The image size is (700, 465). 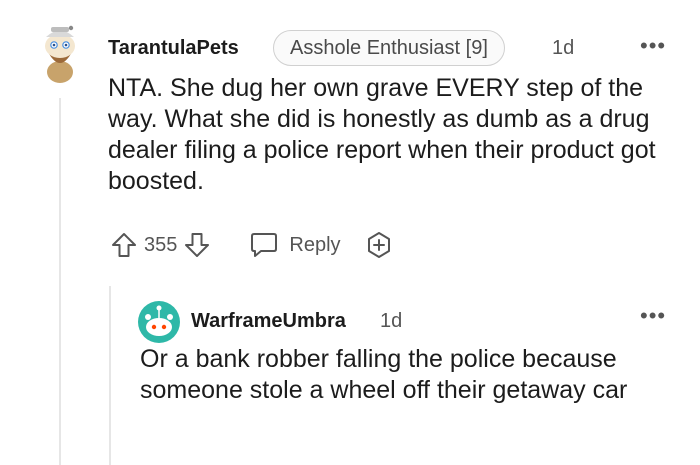 I want to click on reply-more-options-button: •••, so click(x=653, y=316).